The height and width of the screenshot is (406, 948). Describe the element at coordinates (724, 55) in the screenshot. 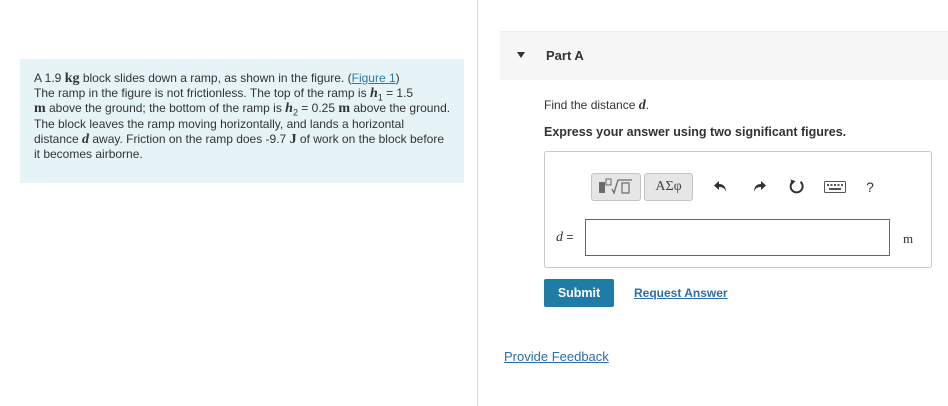

I see `part-header: Part A` at that location.